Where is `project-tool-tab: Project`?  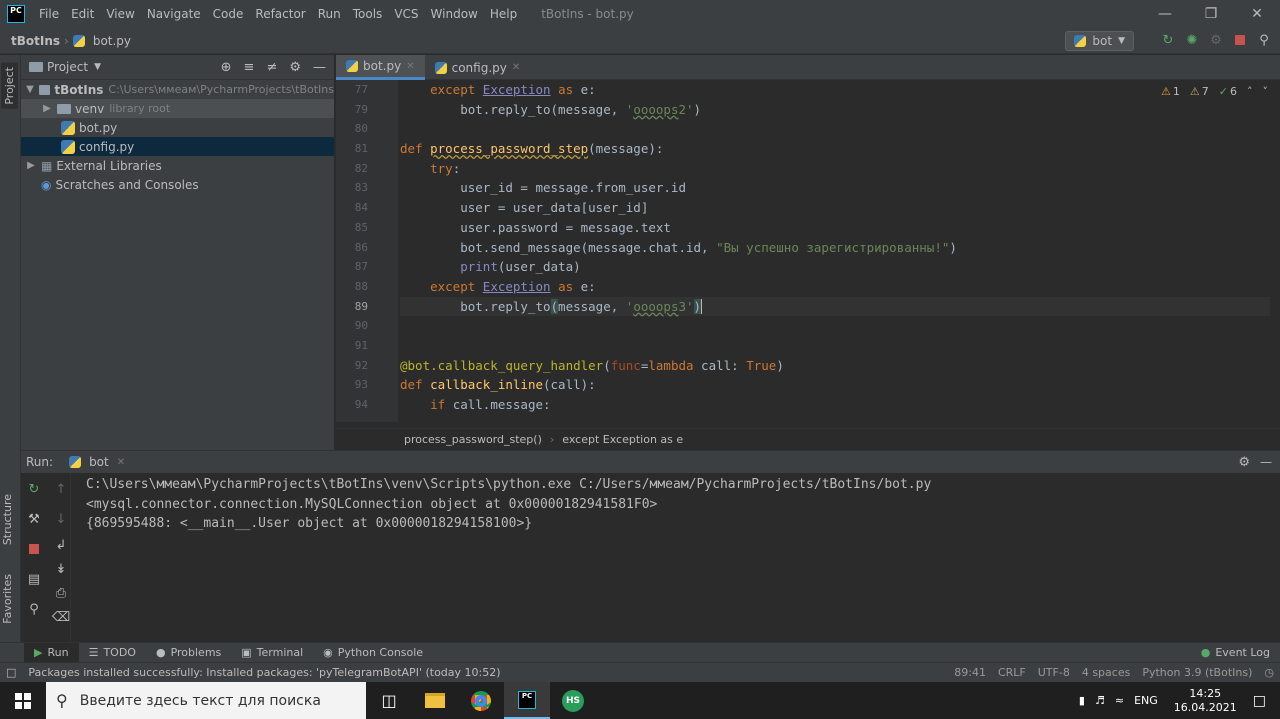
project-tool-tab: Project is located at coordinates (9, 86).